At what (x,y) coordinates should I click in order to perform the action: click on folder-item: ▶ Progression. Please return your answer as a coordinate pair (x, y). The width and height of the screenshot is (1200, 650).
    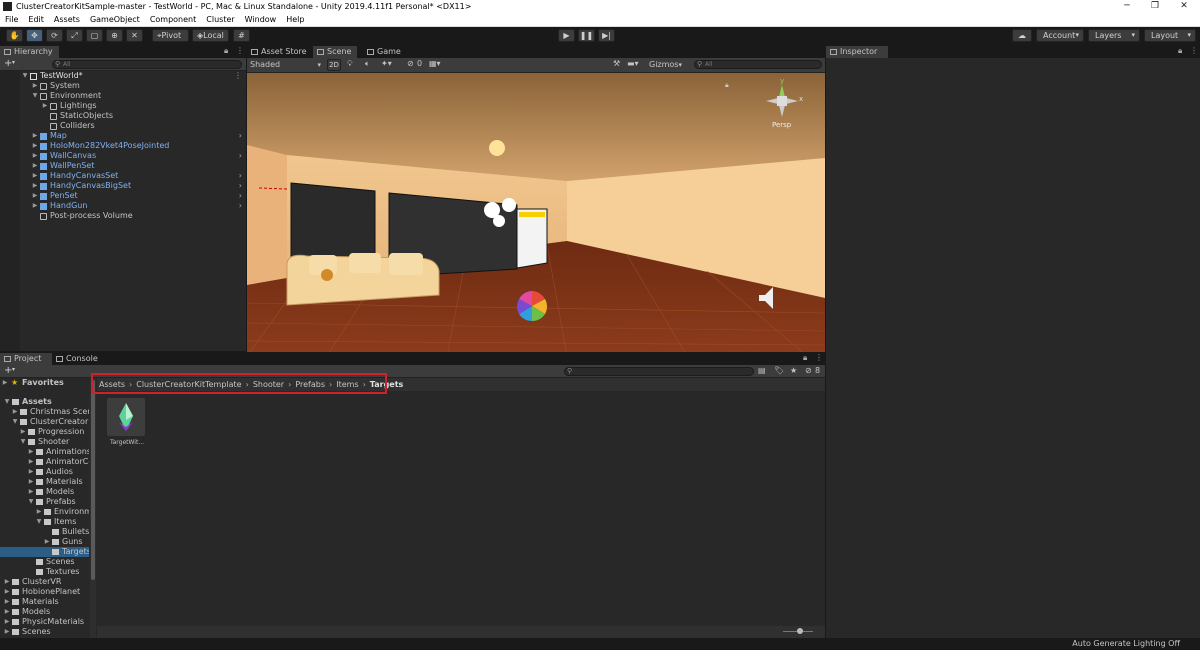
    Looking at the image, I should click on (44, 432).